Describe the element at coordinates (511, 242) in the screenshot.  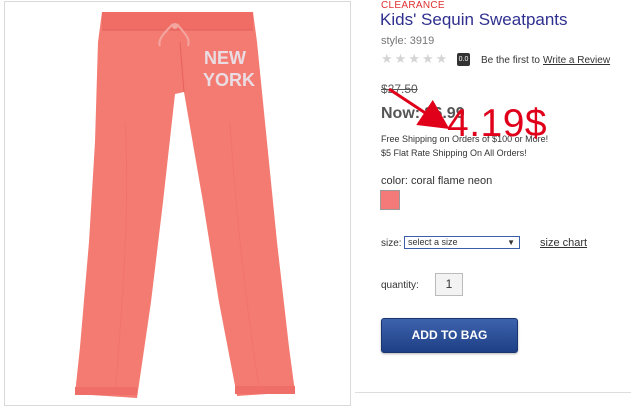
I see `chevron-down-icon: ▼` at that location.